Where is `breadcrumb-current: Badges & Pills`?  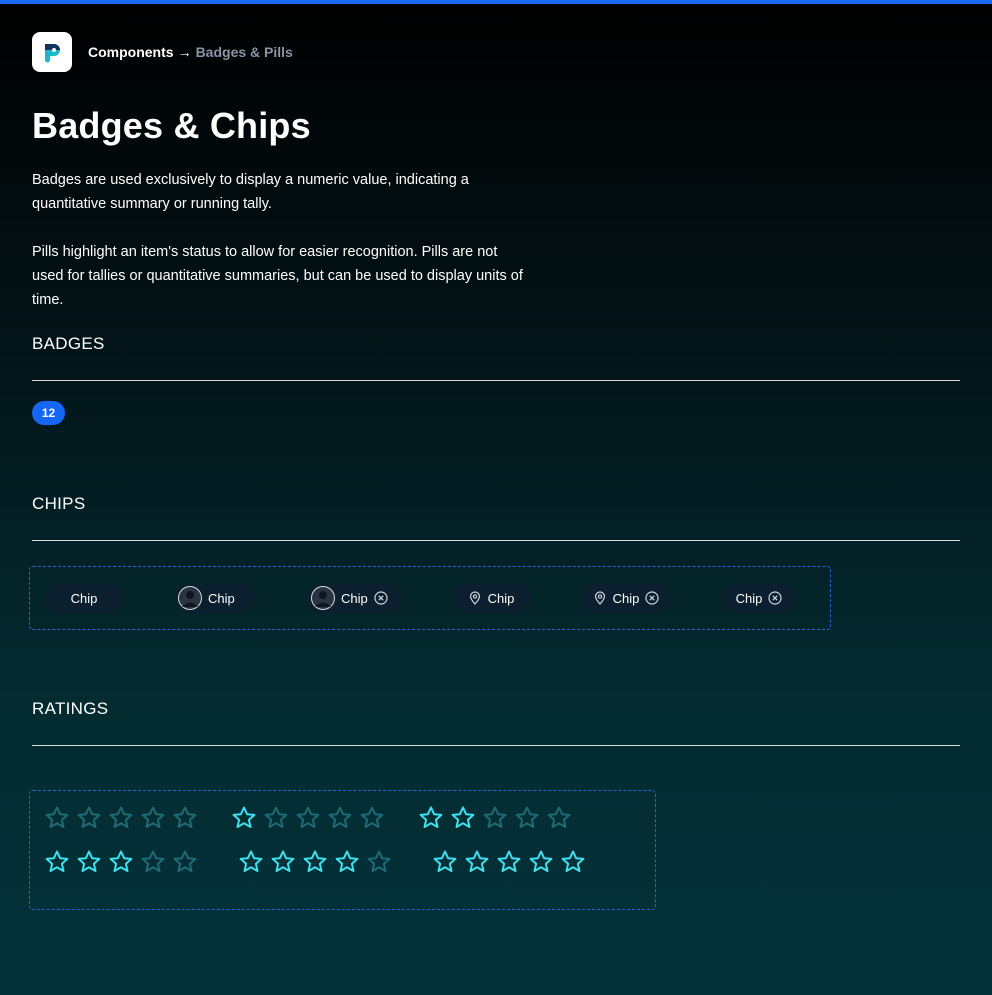 breadcrumb-current: Badges & Pills is located at coordinates (244, 52).